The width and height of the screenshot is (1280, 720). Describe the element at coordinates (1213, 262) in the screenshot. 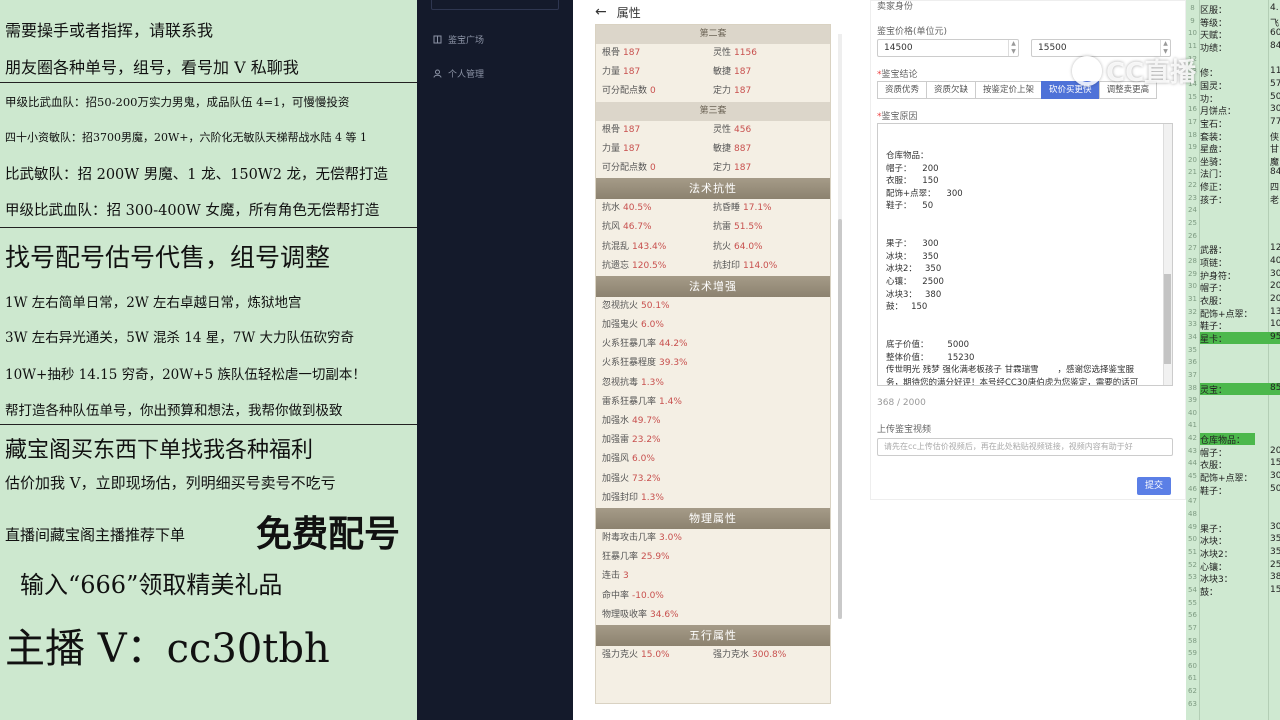

I see `sheet-key: 项链：` at that location.